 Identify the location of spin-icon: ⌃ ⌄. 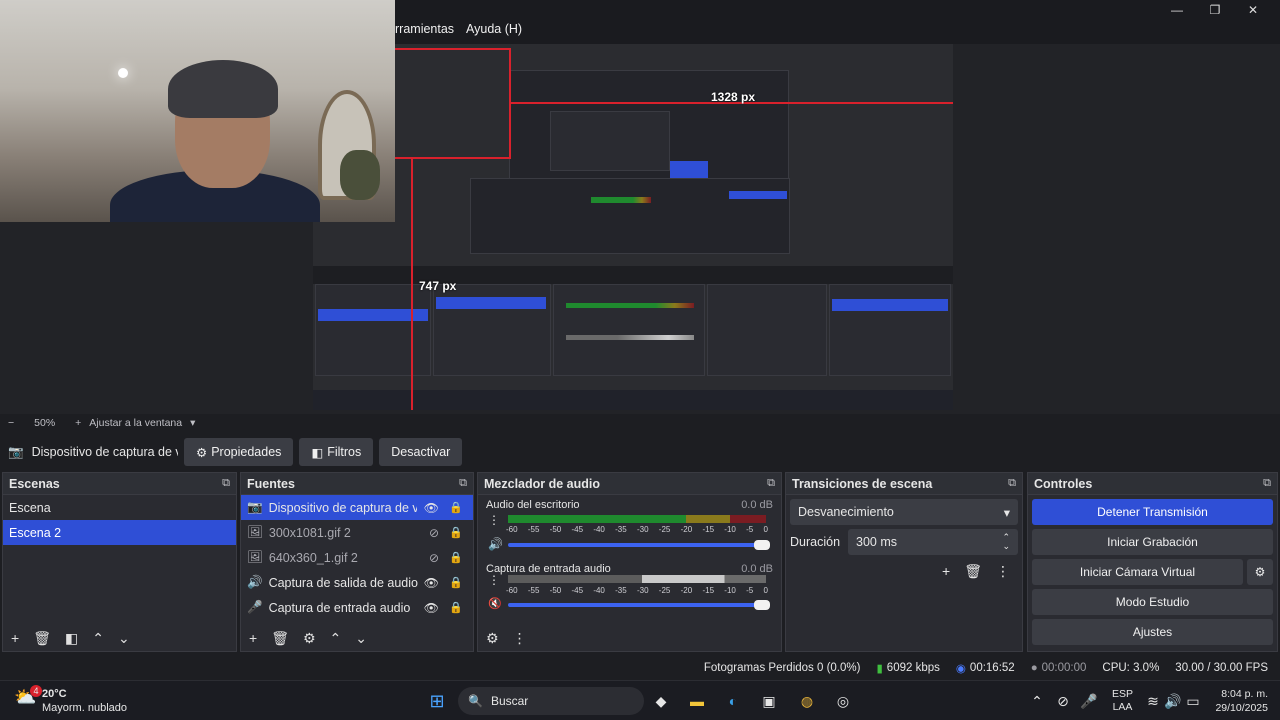
(1006, 542).